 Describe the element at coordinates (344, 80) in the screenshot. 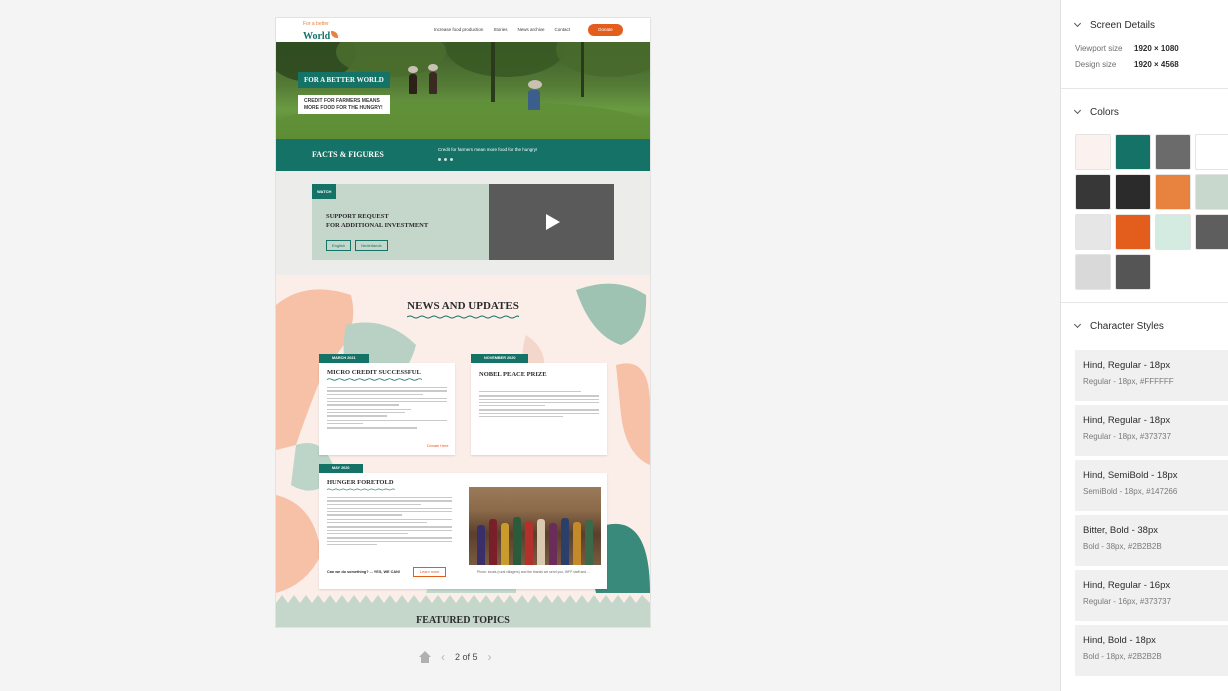

I see `hero-badge: FOR A BETTER WORLD` at that location.